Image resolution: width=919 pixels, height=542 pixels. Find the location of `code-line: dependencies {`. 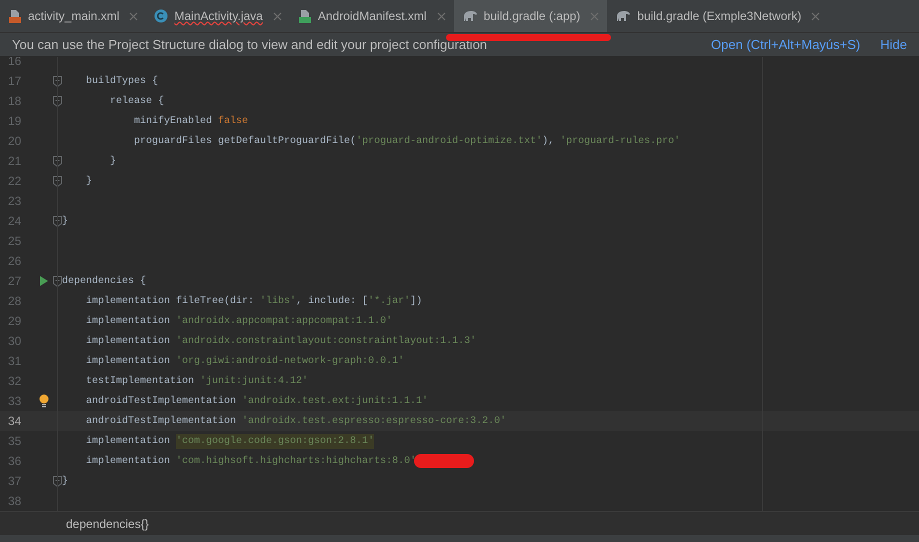

code-line: dependencies { is located at coordinates (104, 281).